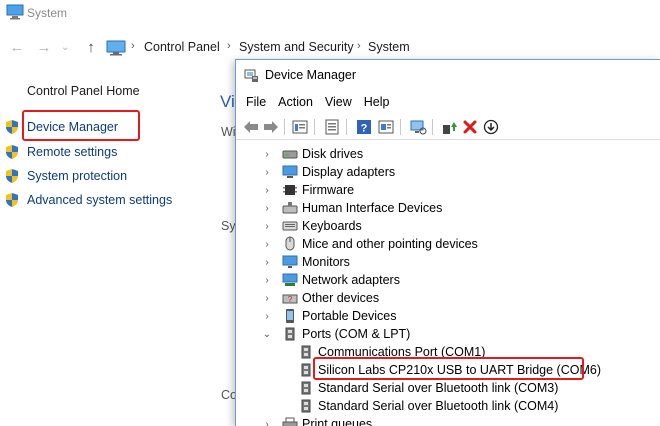 The image size is (660, 426). Describe the element at coordinates (116, 48) in the screenshot. I see `control-panel-icon` at that location.